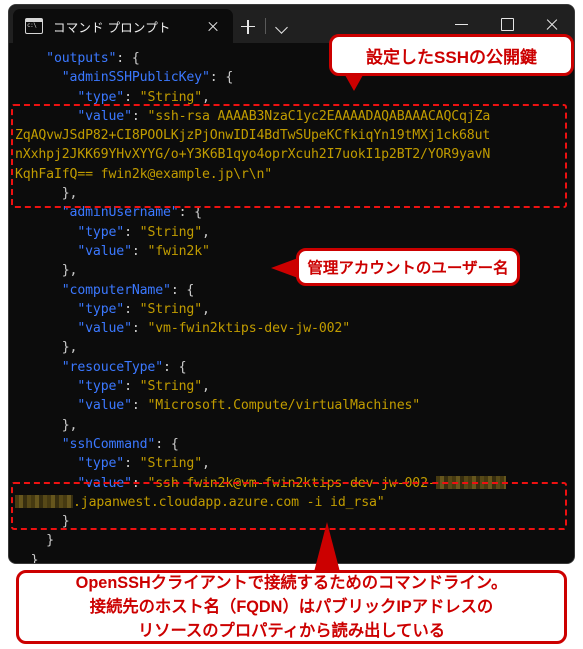 The image size is (583, 649). Describe the element at coordinates (112, 367) in the screenshot. I see `json-key: "resouceType"` at that location.